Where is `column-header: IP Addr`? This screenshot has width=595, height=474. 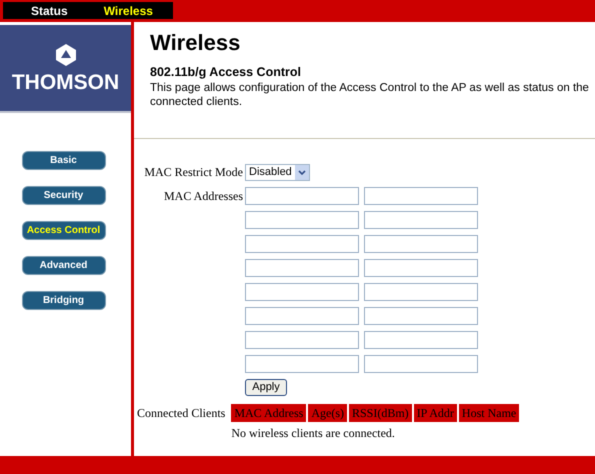 column-header: IP Addr is located at coordinates (435, 413).